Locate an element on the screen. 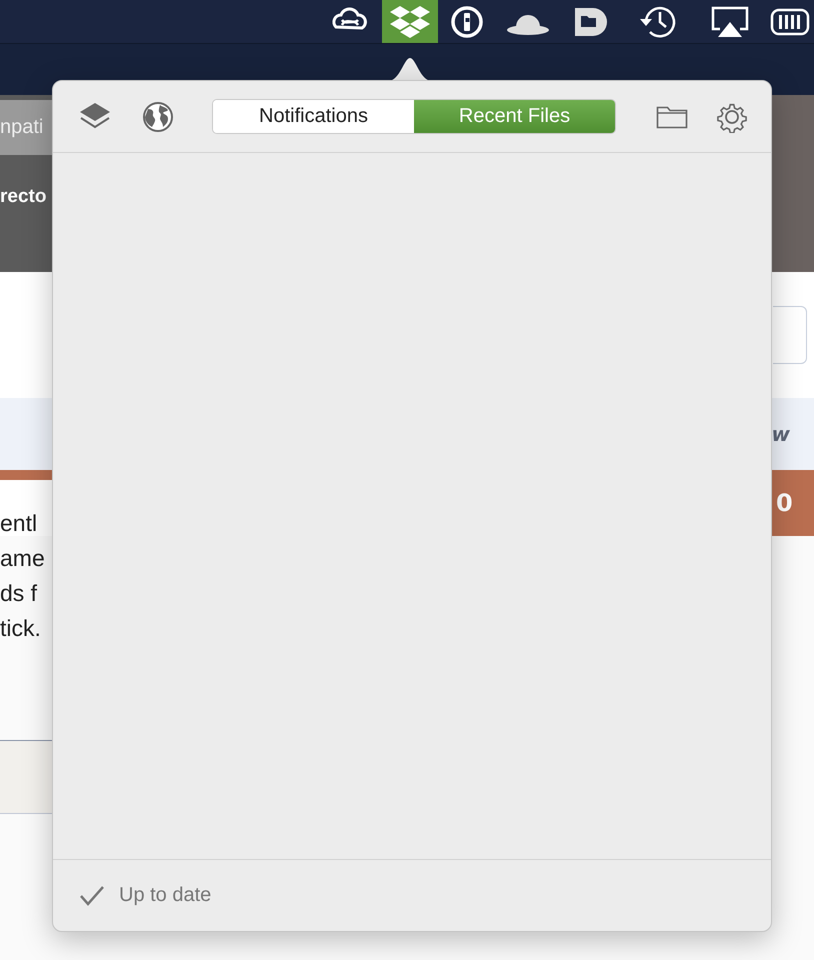  open-box-icon is located at coordinates (410, 22).